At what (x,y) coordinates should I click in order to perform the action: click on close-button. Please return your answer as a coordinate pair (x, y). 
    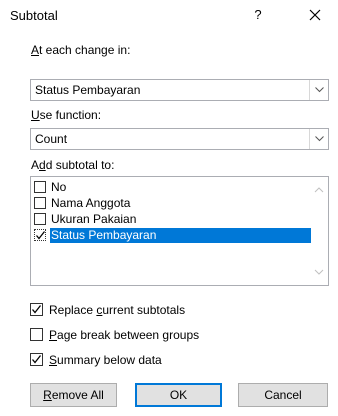
    Looking at the image, I should click on (315, 15).